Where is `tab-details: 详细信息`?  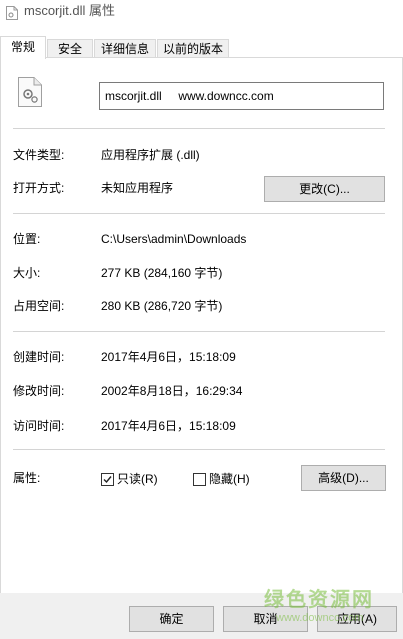
tab-details: 详细信息 is located at coordinates (125, 48).